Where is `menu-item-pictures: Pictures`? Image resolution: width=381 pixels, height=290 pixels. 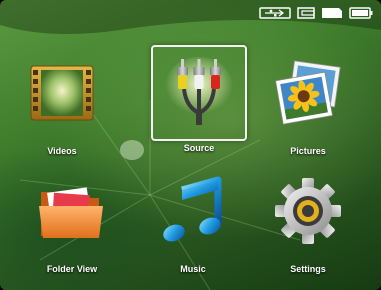
menu-item-pictures: Pictures is located at coordinates (308, 102).